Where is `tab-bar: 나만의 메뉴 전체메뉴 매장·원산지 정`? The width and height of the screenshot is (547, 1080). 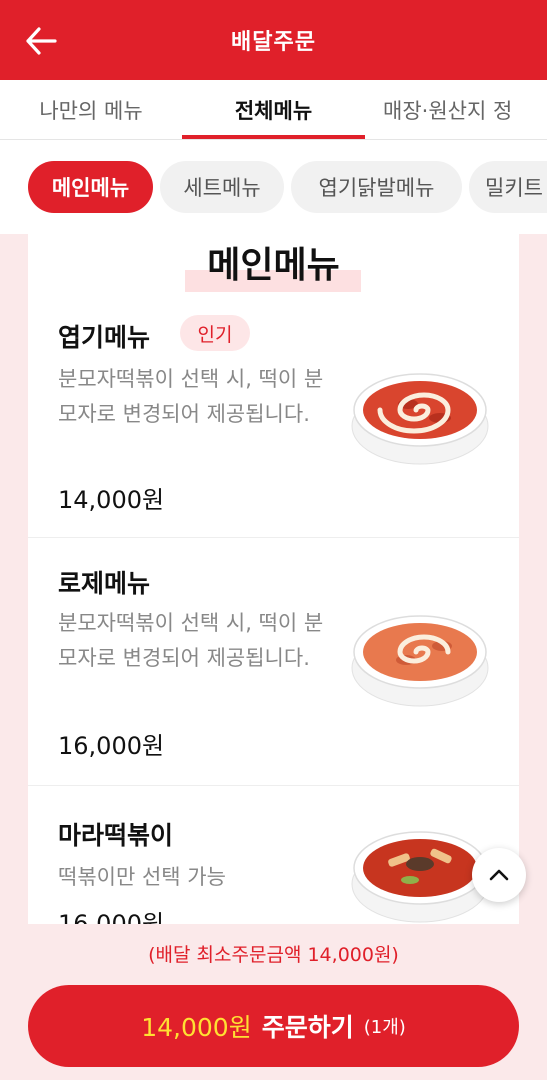 tab-bar: 나만의 메뉴 전체메뉴 매장·원산지 정 is located at coordinates (273, 110).